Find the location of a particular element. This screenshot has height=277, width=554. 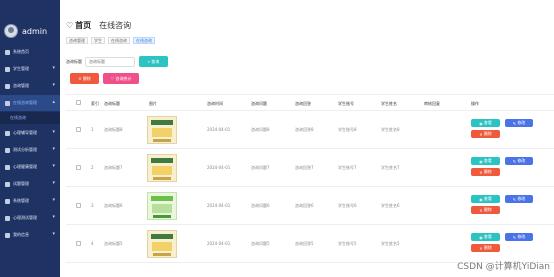

sidebar-item-mental-health: 心理健康管理 ▾ is located at coordinates (30, 167).